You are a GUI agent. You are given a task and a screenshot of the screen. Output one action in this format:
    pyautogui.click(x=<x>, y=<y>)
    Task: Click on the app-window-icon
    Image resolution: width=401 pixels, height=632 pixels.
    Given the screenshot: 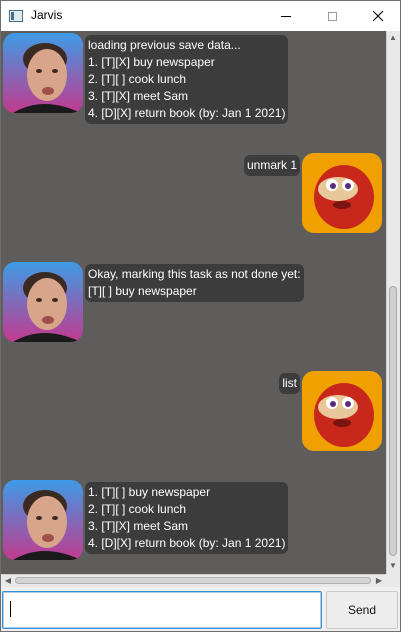 What is the action you would take?
    pyautogui.click(x=16, y=16)
    